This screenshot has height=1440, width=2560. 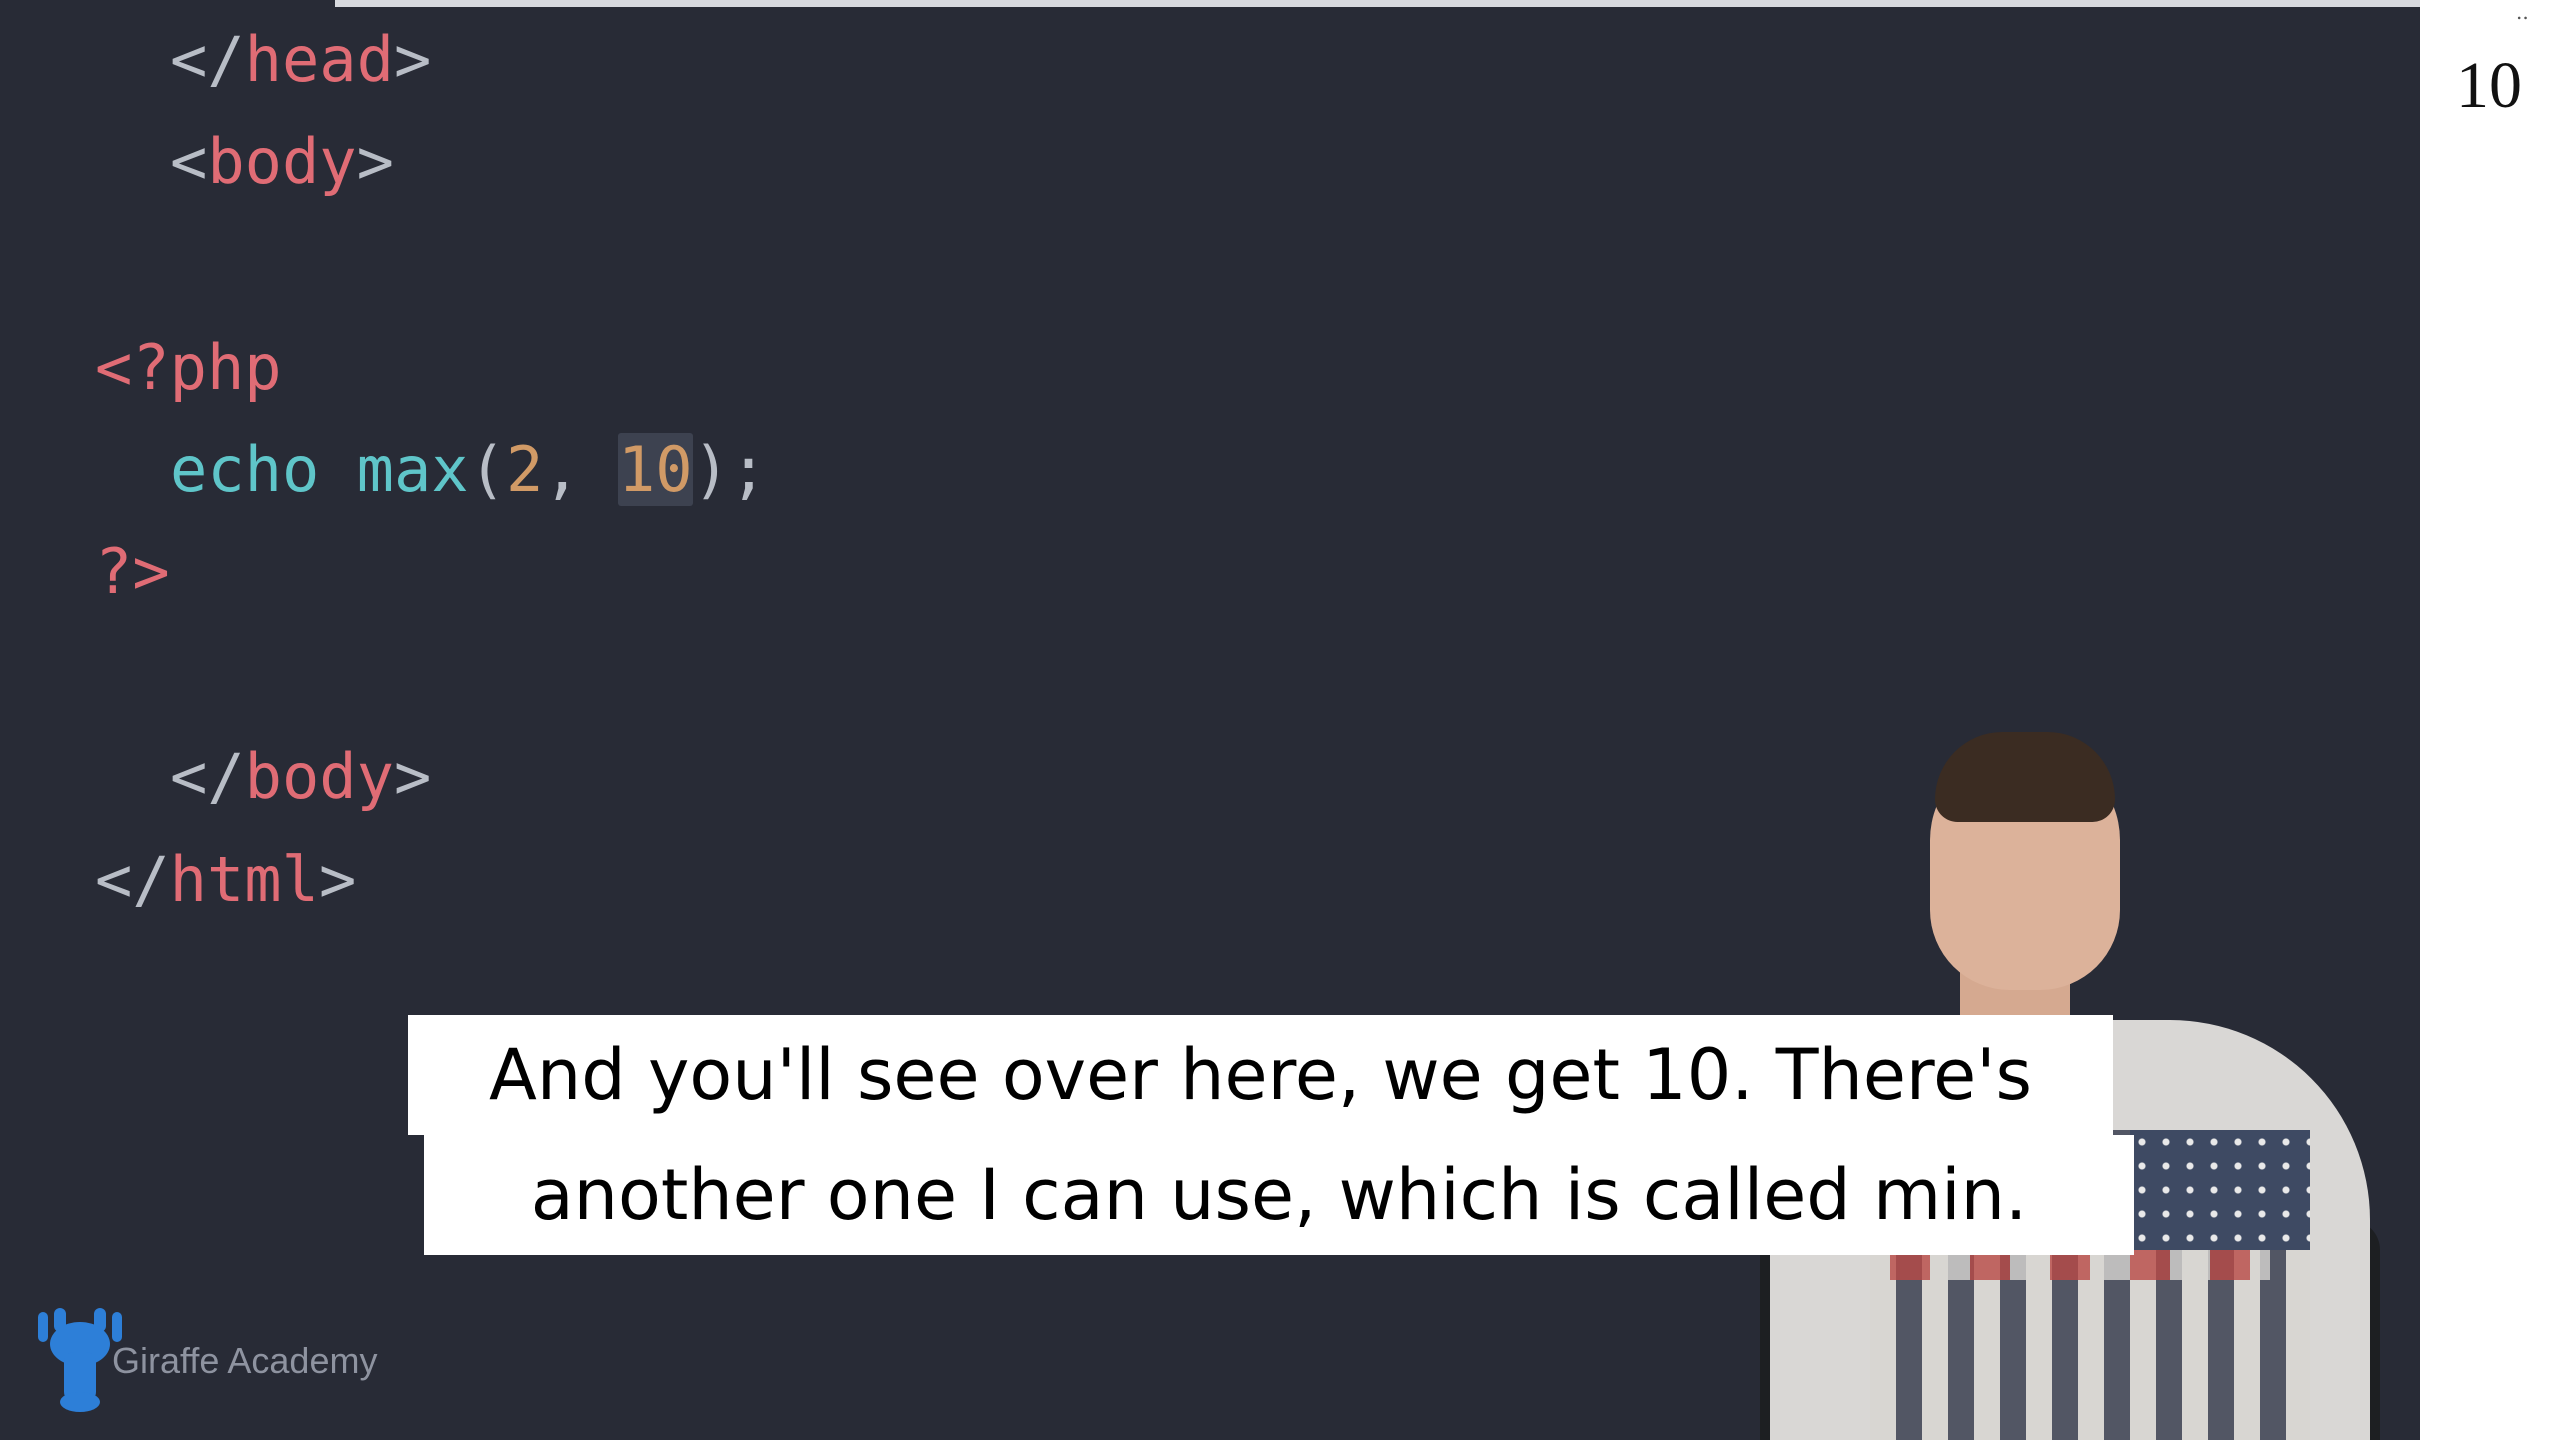 I want to click on code-token-punct: (, so click(x=487, y=469).